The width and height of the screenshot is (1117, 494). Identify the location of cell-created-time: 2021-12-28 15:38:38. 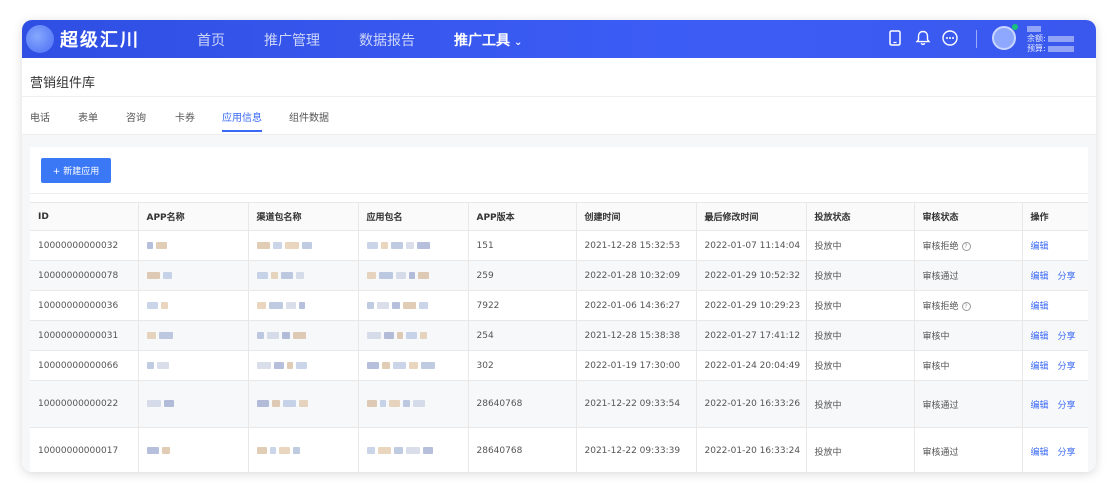
(636, 335).